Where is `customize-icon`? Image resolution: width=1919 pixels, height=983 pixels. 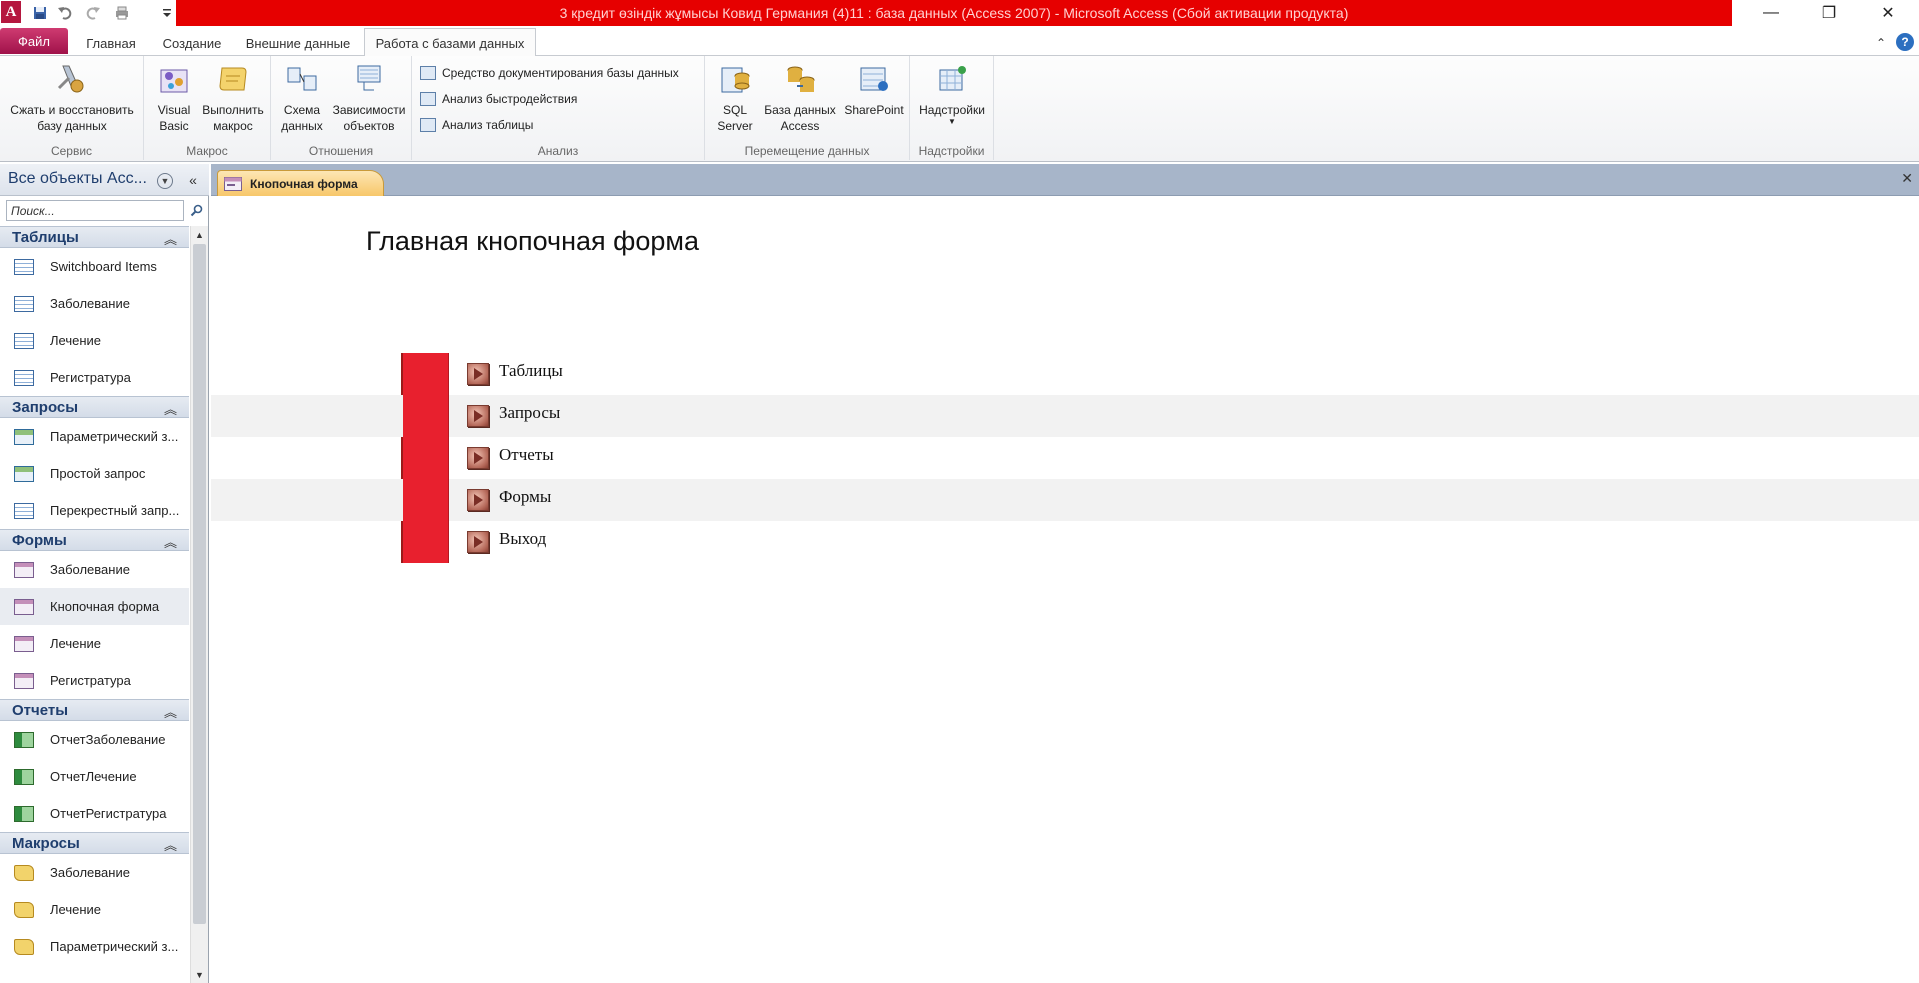 customize-icon is located at coordinates (167, 13).